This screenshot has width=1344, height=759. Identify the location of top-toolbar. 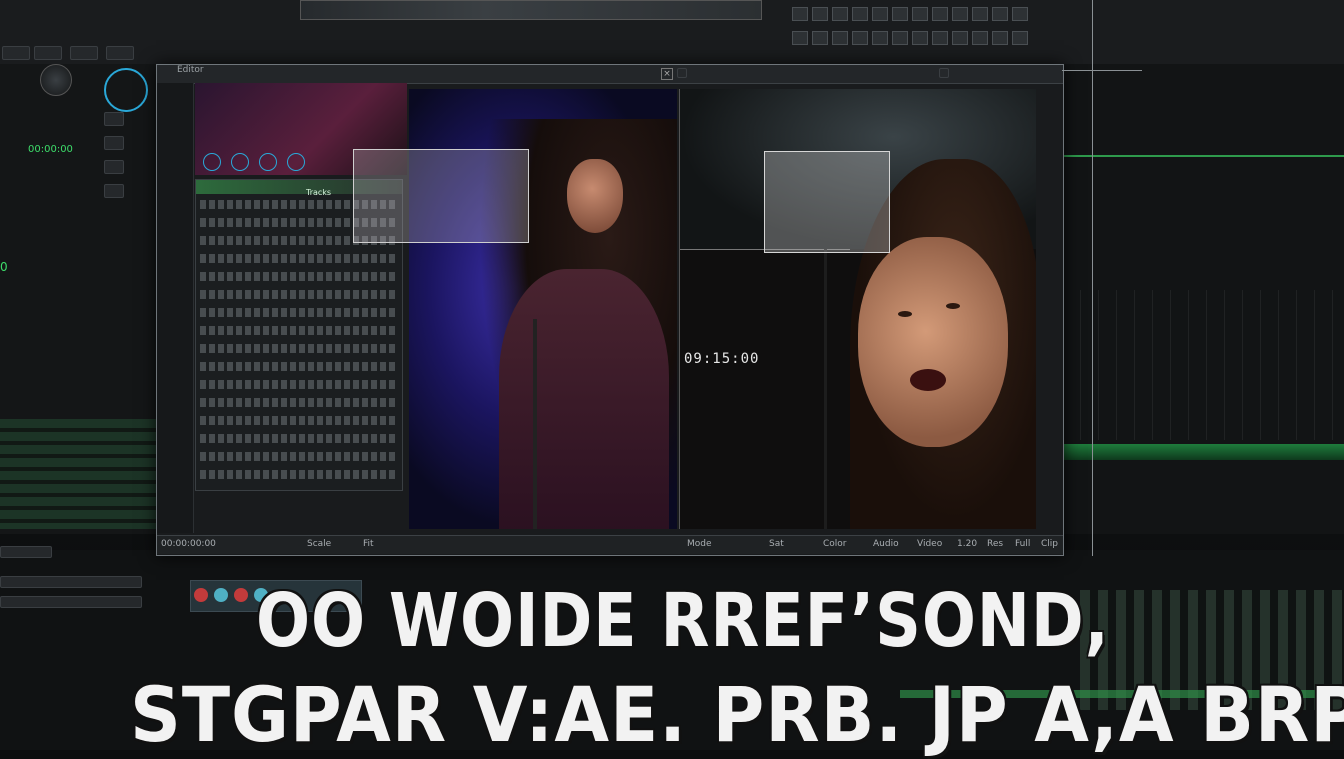
(672, 32).